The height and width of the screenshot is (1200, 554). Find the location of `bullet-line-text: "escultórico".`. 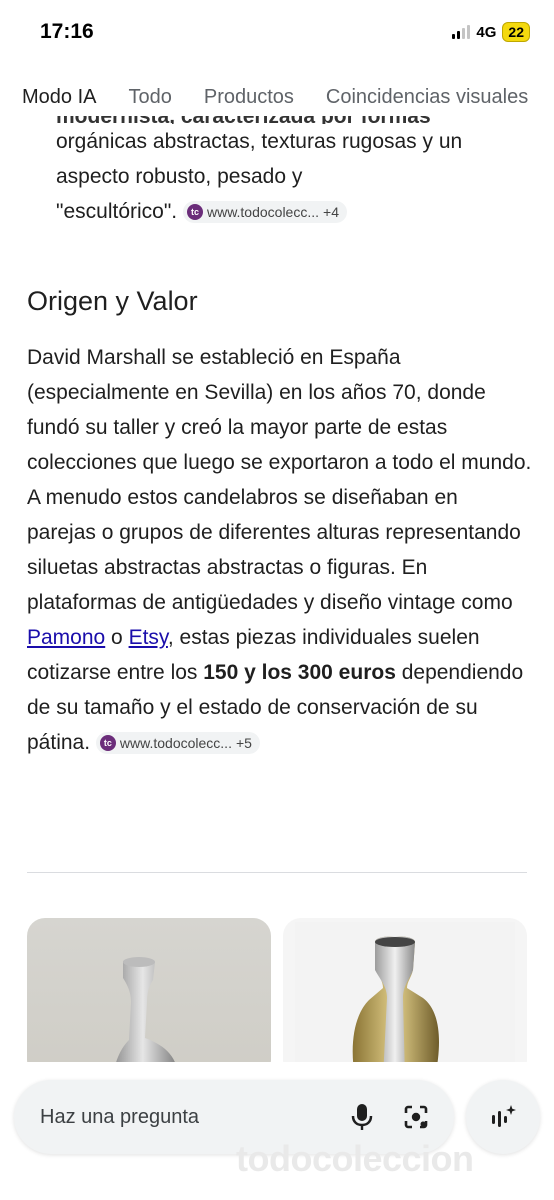

bullet-line-text: "escultórico". is located at coordinates (117, 211).